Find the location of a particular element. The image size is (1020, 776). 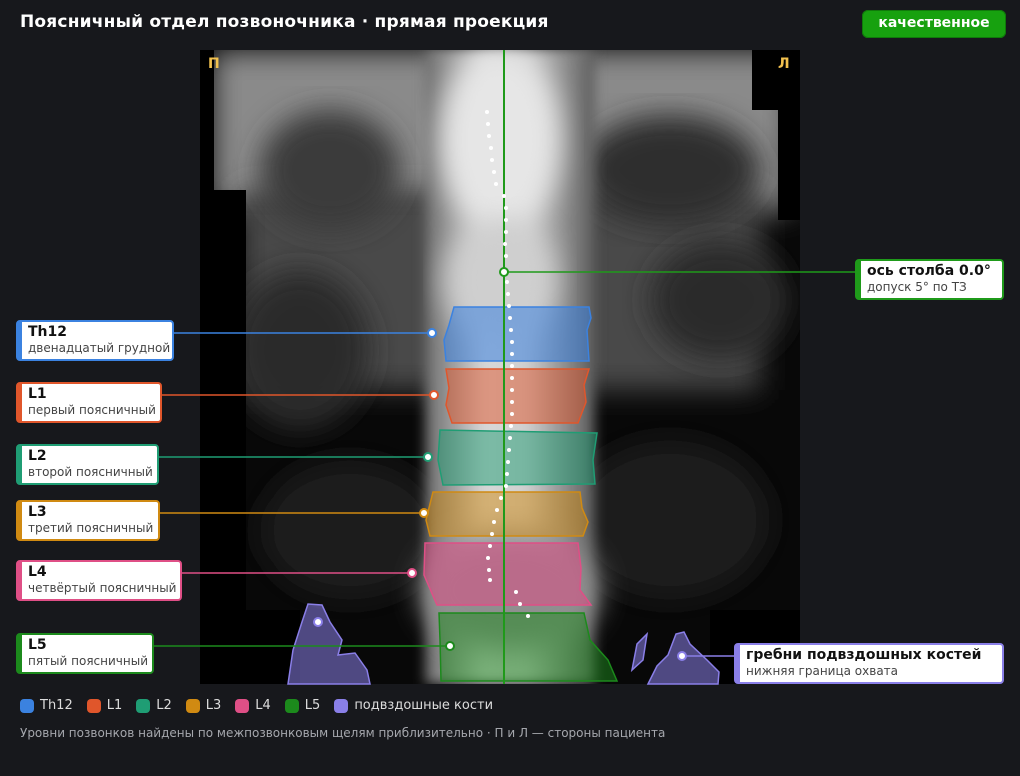

callout-l4-name: L4 is located at coordinates (37, 572).